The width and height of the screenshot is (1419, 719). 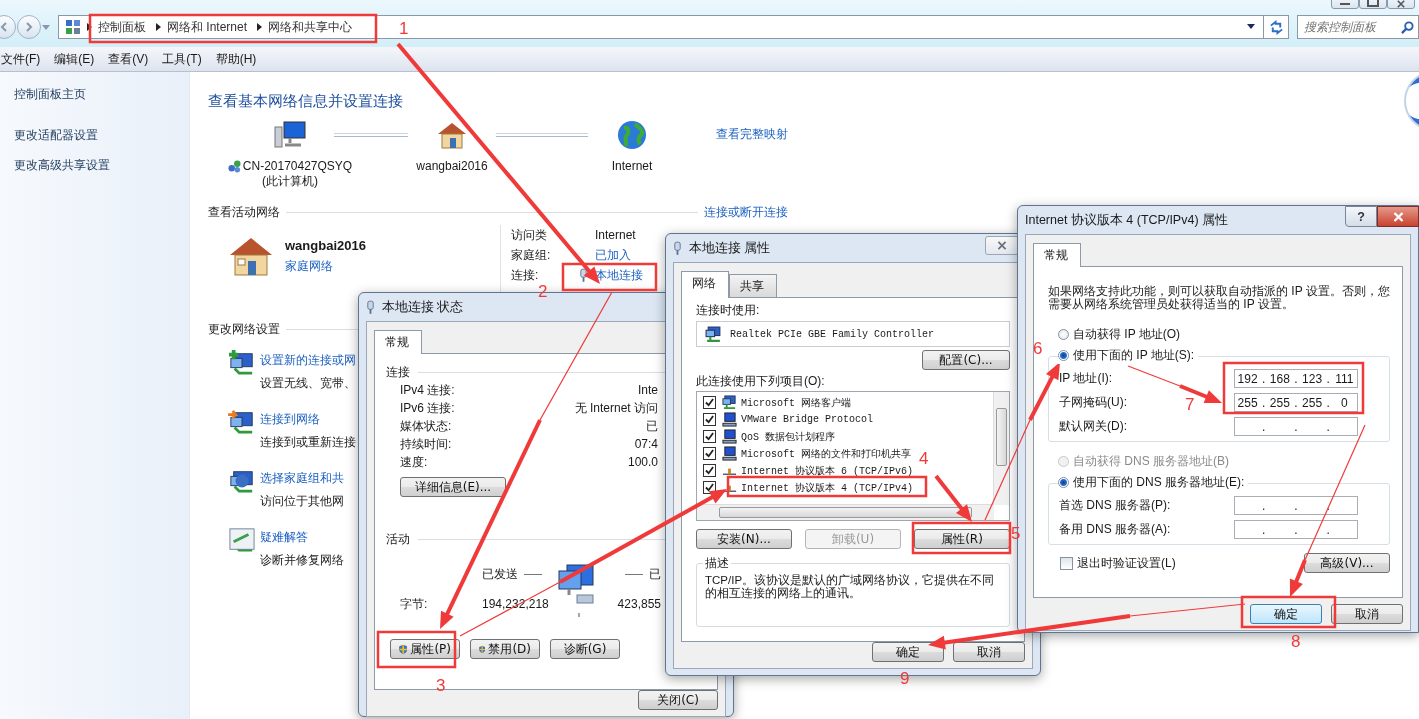 What do you see at coordinates (1086, 378) in the screenshot?
I see `field-label: IP 地址(I):` at bounding box center [1086, 378].